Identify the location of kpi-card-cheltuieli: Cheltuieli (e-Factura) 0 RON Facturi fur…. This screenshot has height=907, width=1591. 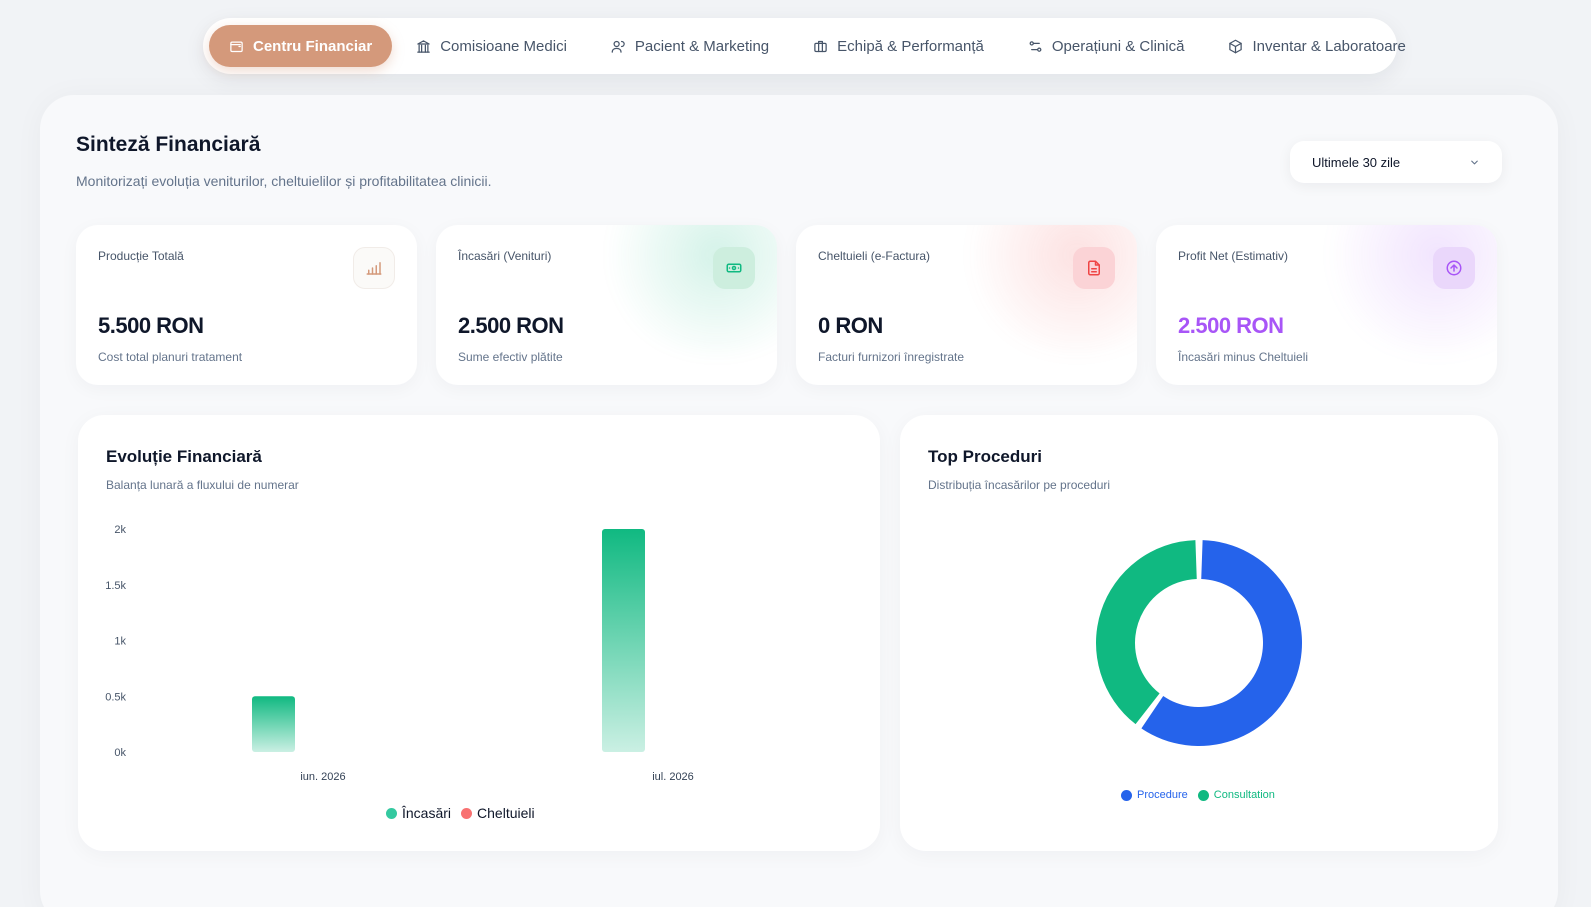
(966, 305).